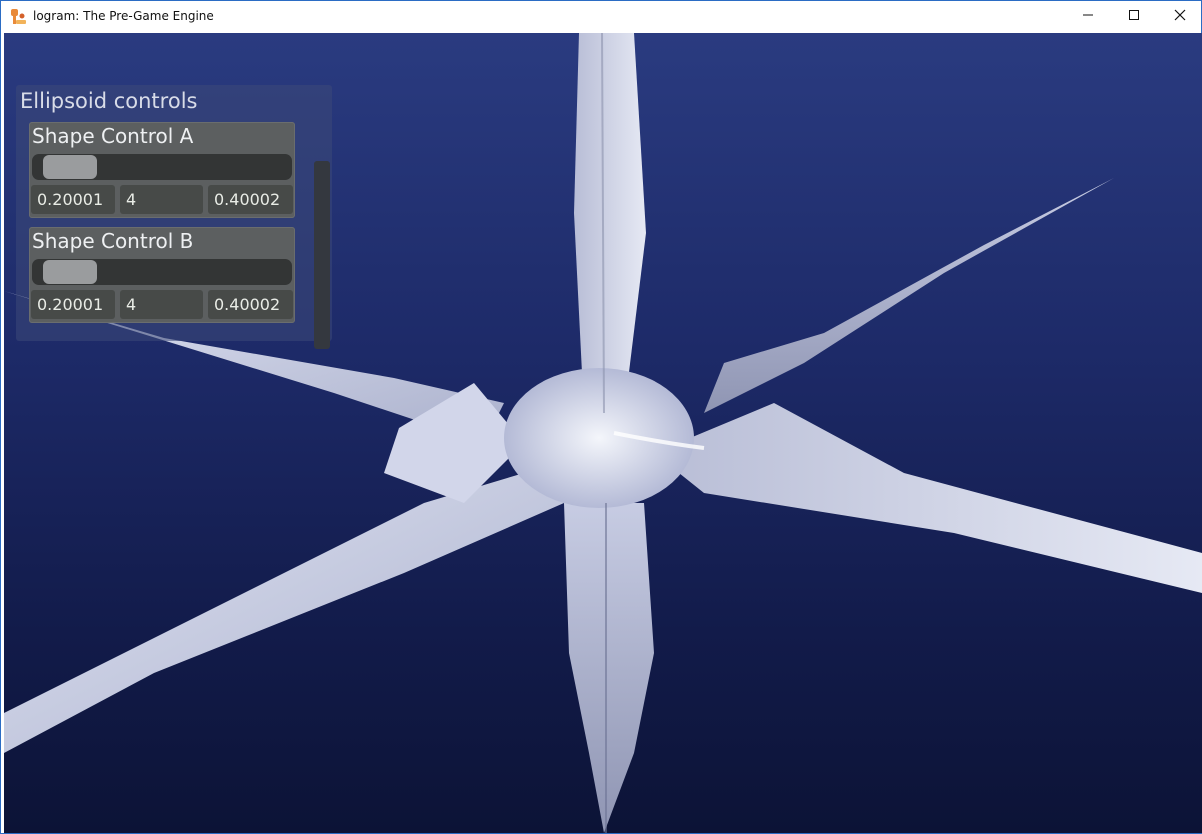 The image size is (1202, 834). What do you see at coordinates (109, 101) in the screenshot?
I see `panel-title: Ellipsoid controls` at bounding box center [109, 101].